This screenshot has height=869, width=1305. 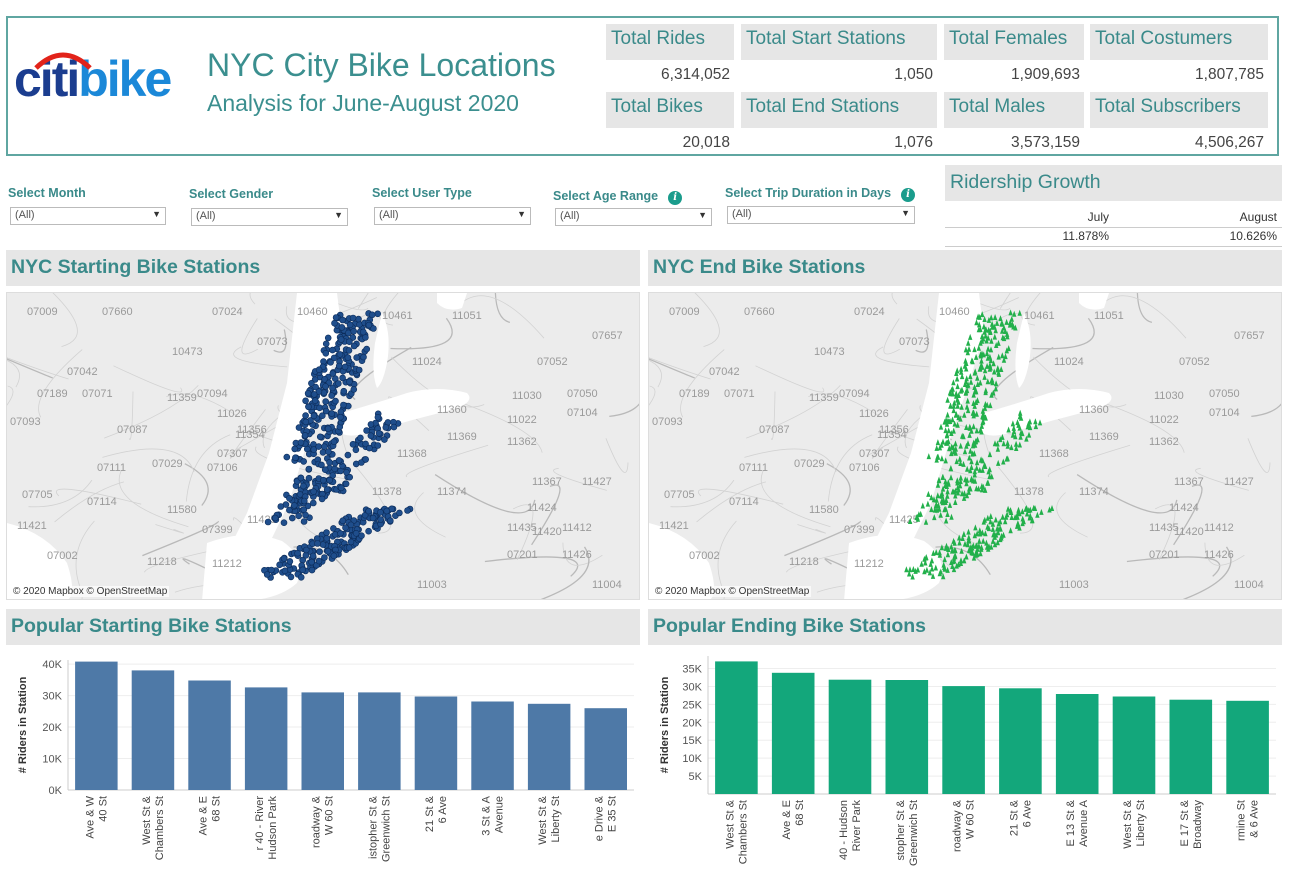 What do you see at coordinates (675, 198) in the screenshot?
I see `info-icon: i` at bounding box center [675, 198].